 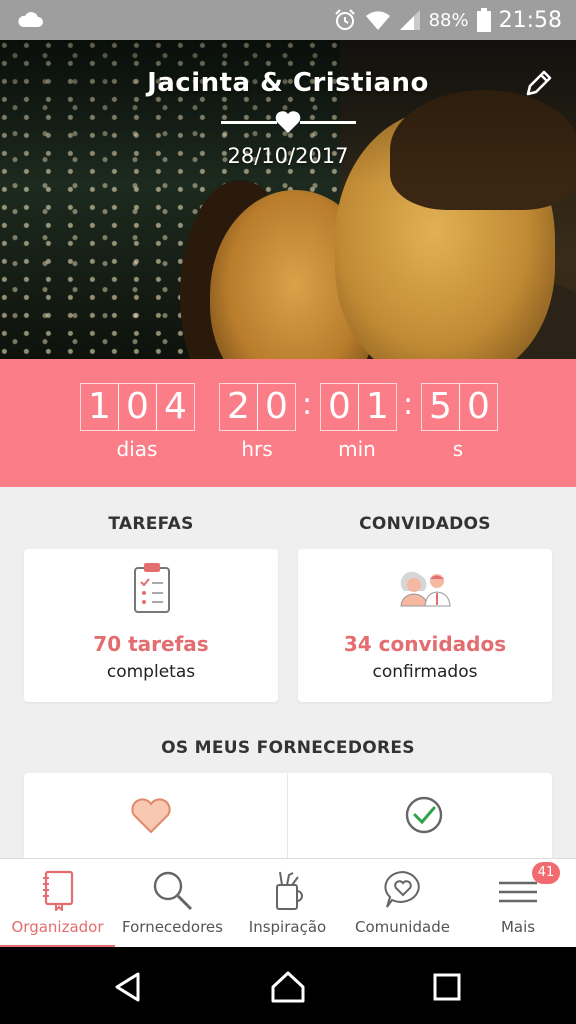 What do you see at coordinates (448, 20) in the screenshot?
I see `battery-percent: 88%` at bounding box center [448, 20].